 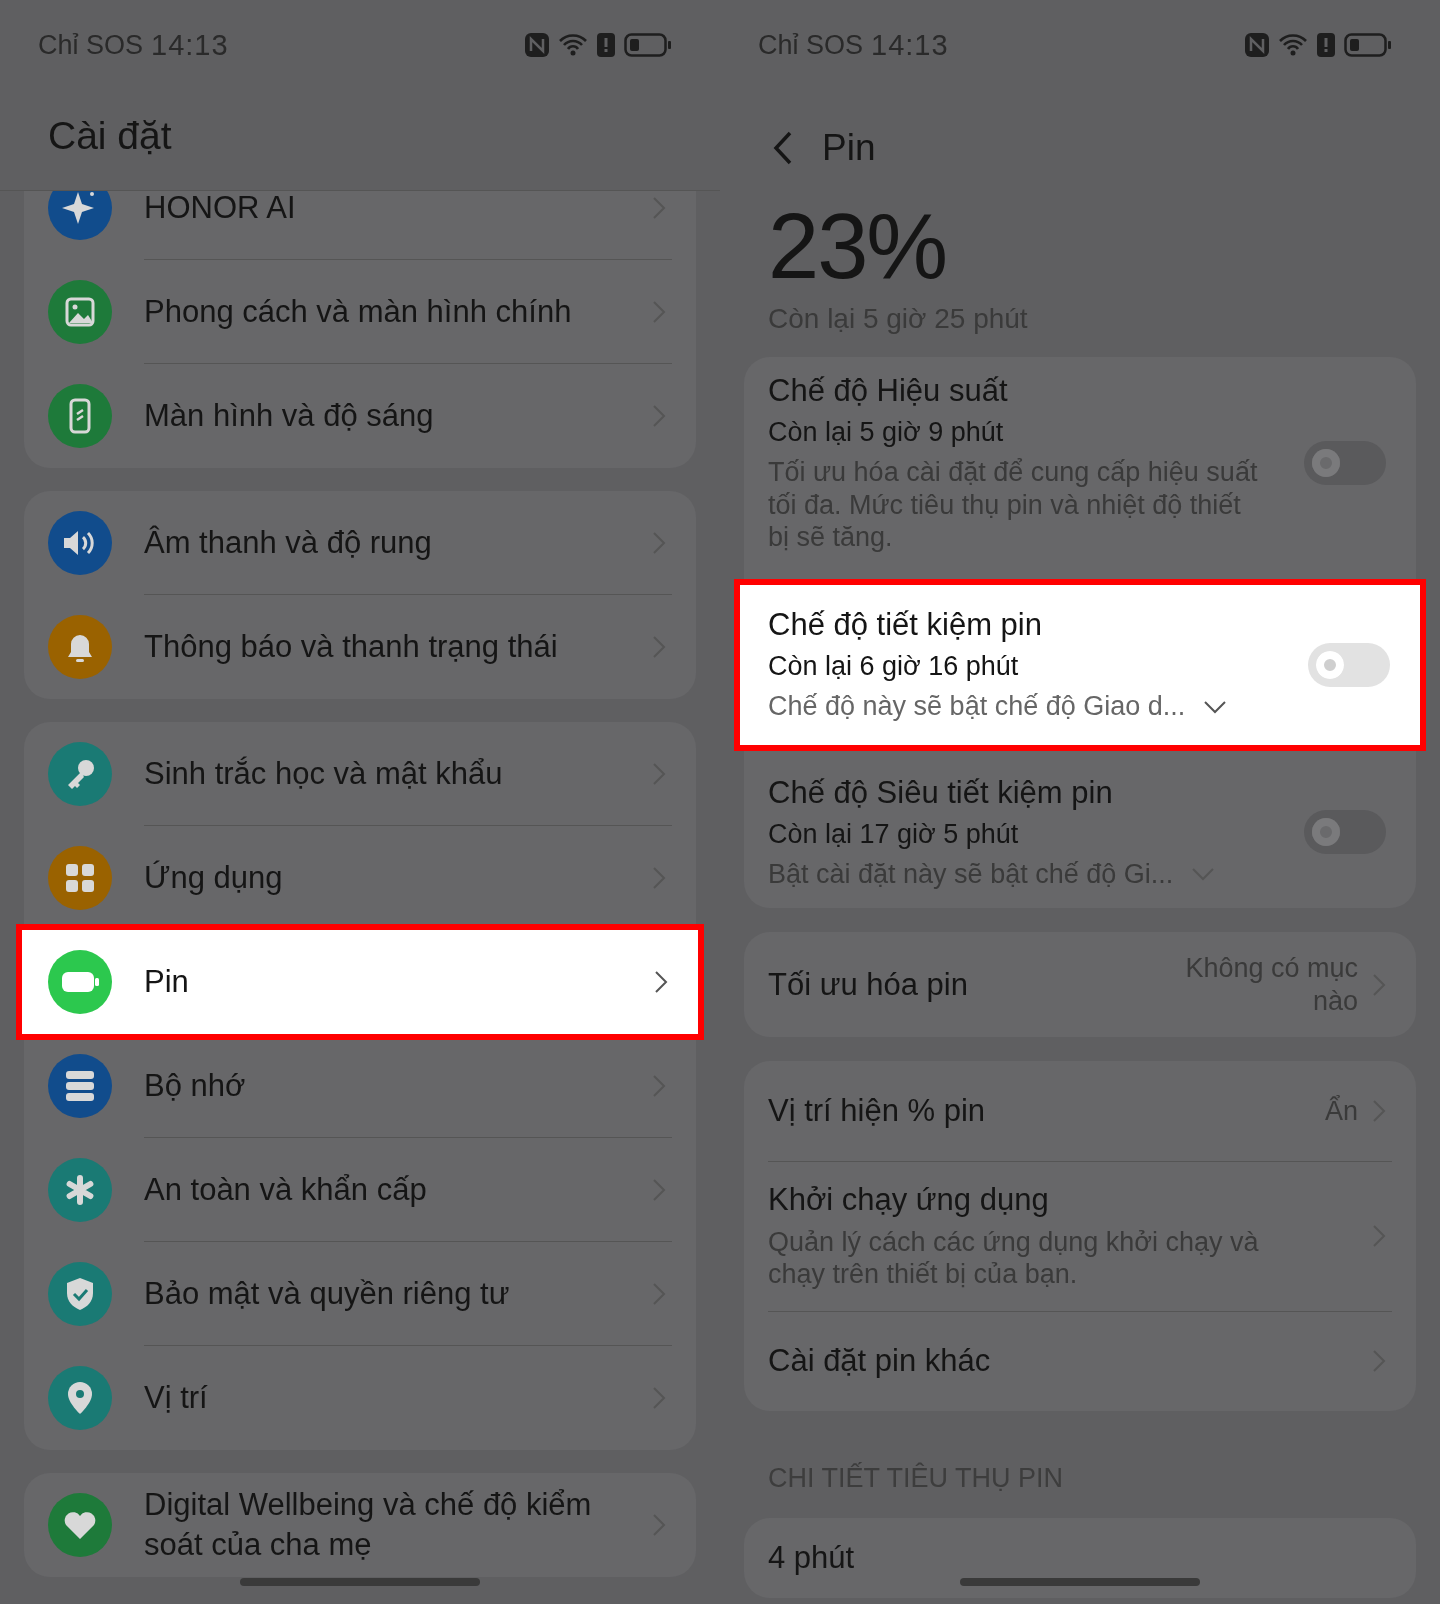 I want to click on mode-remaining: Còn lại 5 giờ 9 phút, so click(x=886, y=433).